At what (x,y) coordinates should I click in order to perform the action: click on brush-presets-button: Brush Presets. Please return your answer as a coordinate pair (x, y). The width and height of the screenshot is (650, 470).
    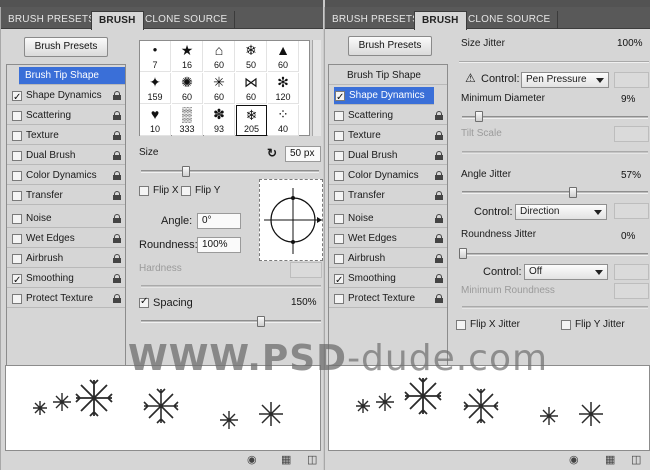
    Looking at the image, I should click on (390, 46).